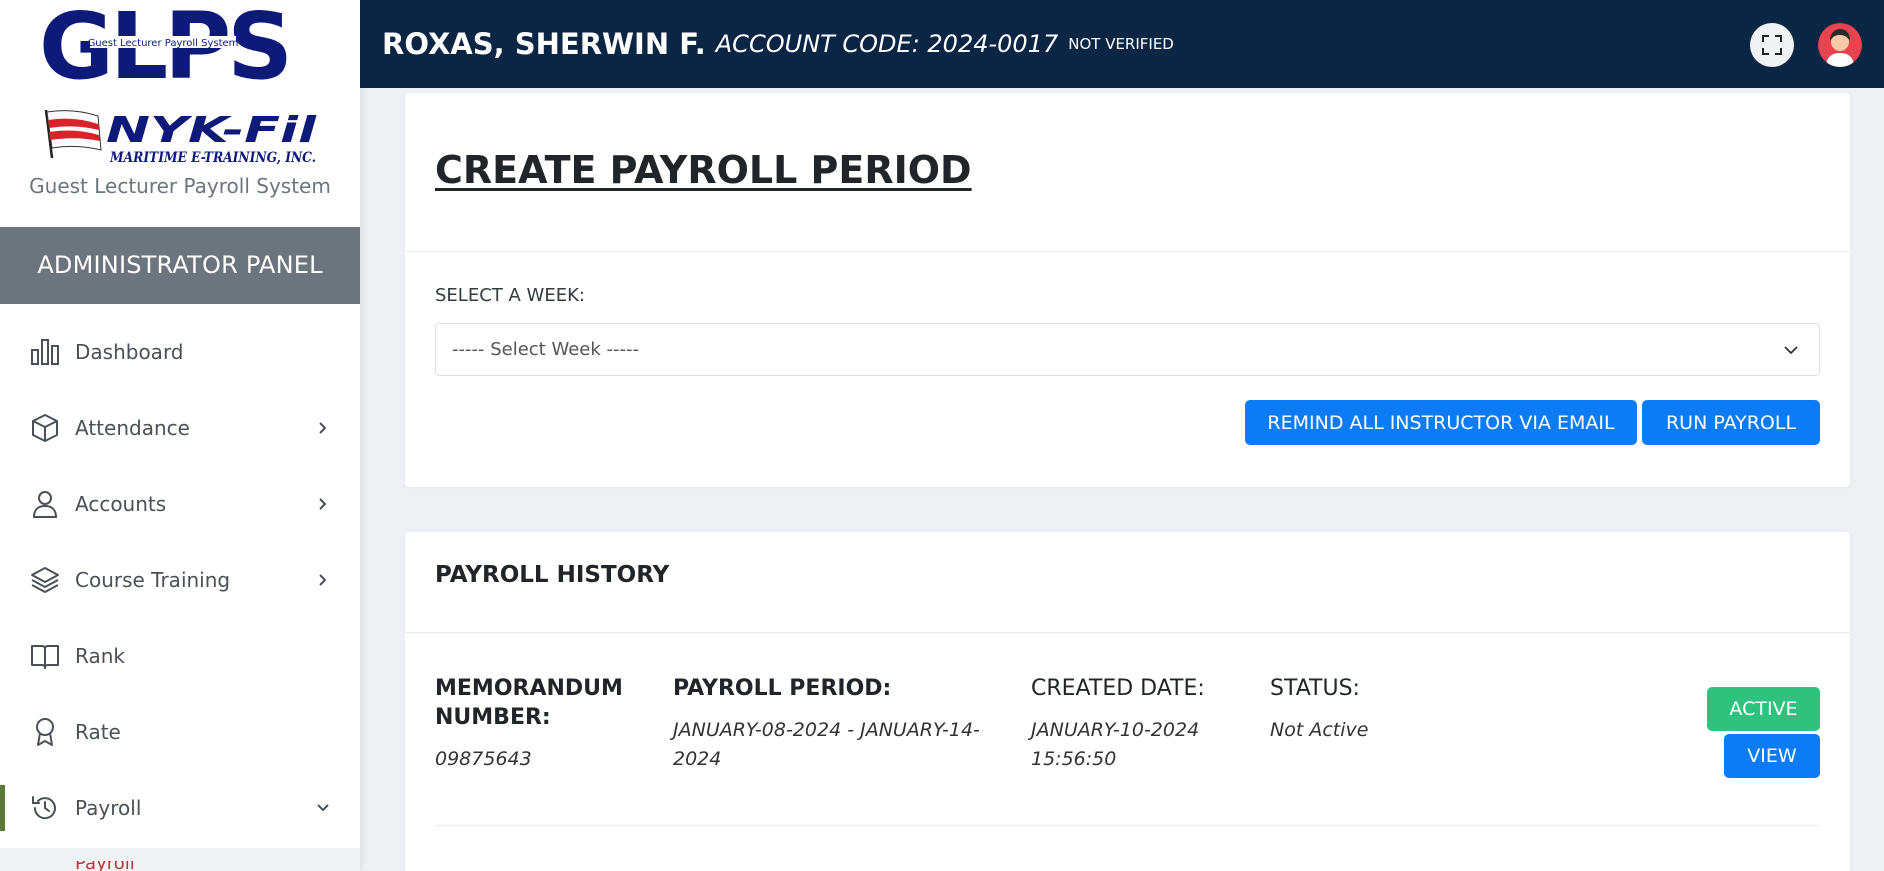 This screenshot has width=1884, height=871. Describe the element at coordinates (45, 428) in the screenshot. I see `box-icon` at that location.